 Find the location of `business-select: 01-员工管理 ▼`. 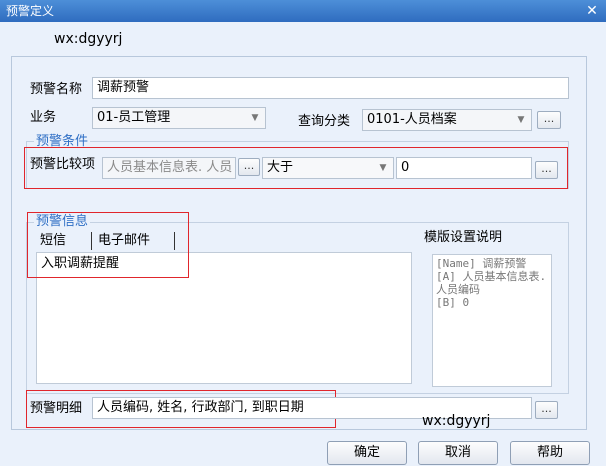

business-select: 01-员工管理 ▼ is located at coordinates (179, 118).